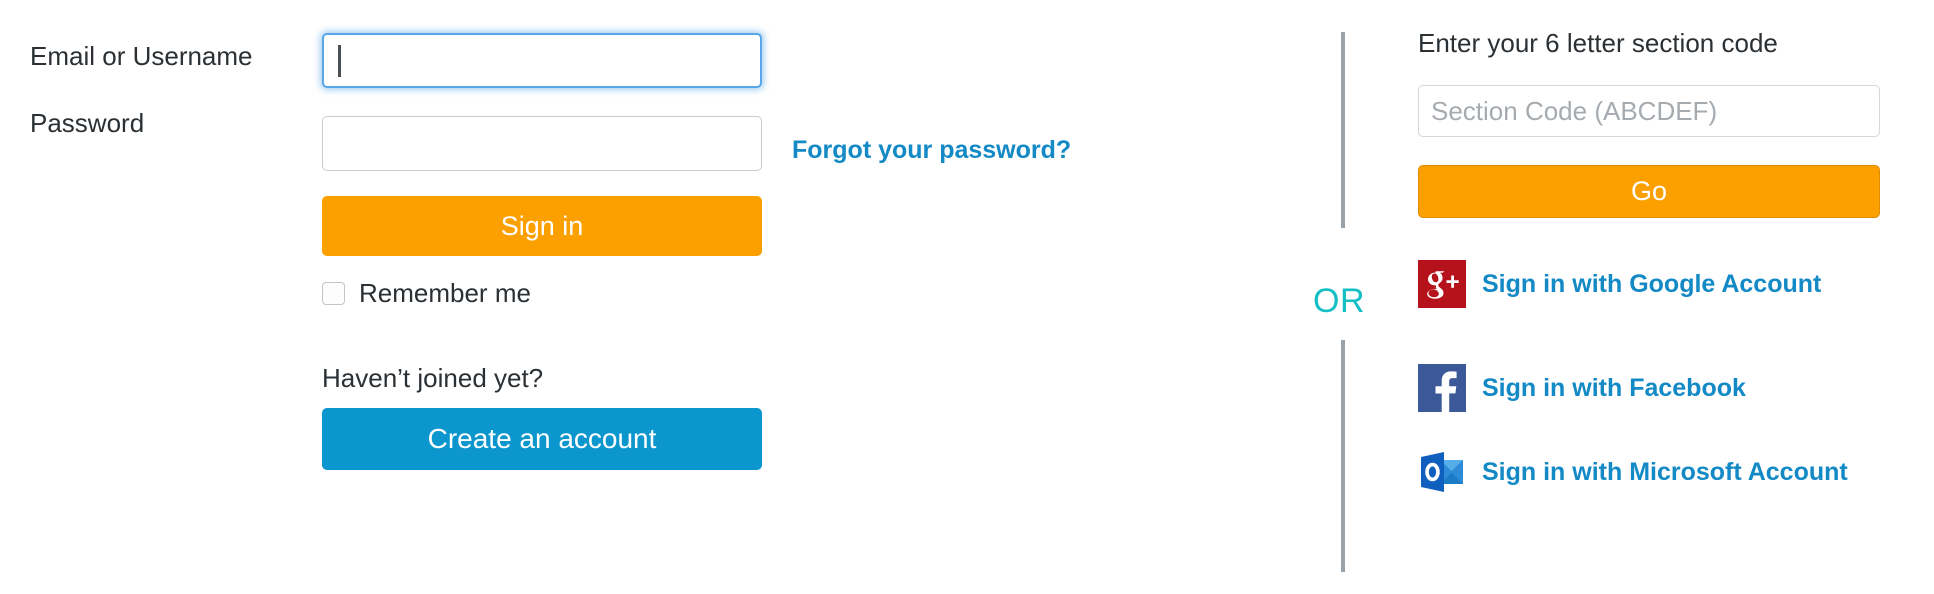 The width and height of the screenshot is (1934, 594). I want to click on sign-in-button: Sign in, so click(542, 226).